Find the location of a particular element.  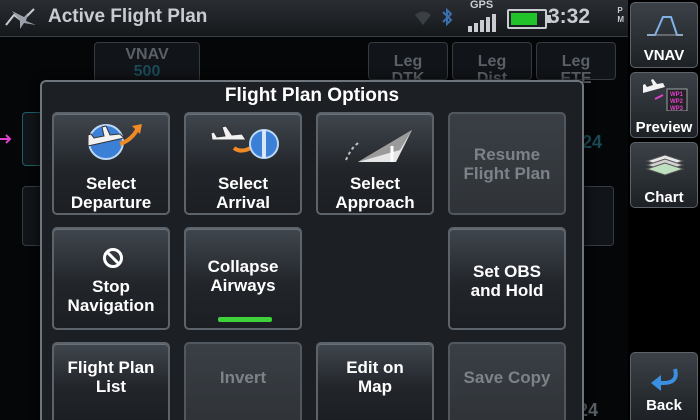

clock: 3:32 is located at coordinates (569, 17).